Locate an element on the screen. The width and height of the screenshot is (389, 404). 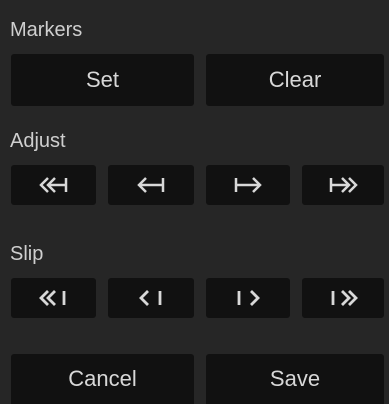
cancel-label: Cancel is located at coordinates (102, 378).